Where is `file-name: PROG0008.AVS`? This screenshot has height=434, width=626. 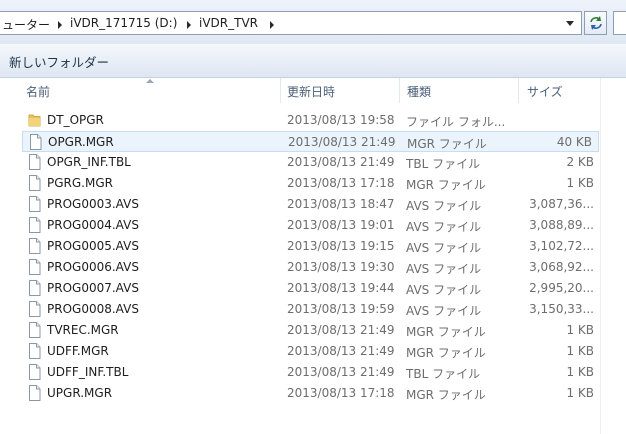 file-name: PROG0008.AVS is located at coordinates (93, 309).